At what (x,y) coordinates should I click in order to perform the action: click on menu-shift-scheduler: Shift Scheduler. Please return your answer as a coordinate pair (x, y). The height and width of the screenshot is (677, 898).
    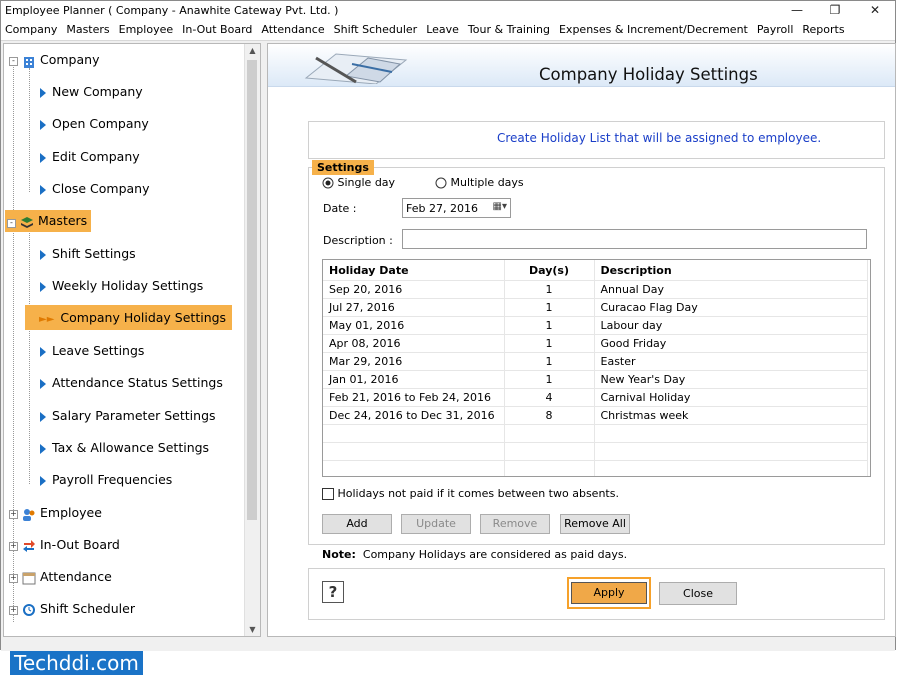
    Looking at the image, I should click on (376, 30).